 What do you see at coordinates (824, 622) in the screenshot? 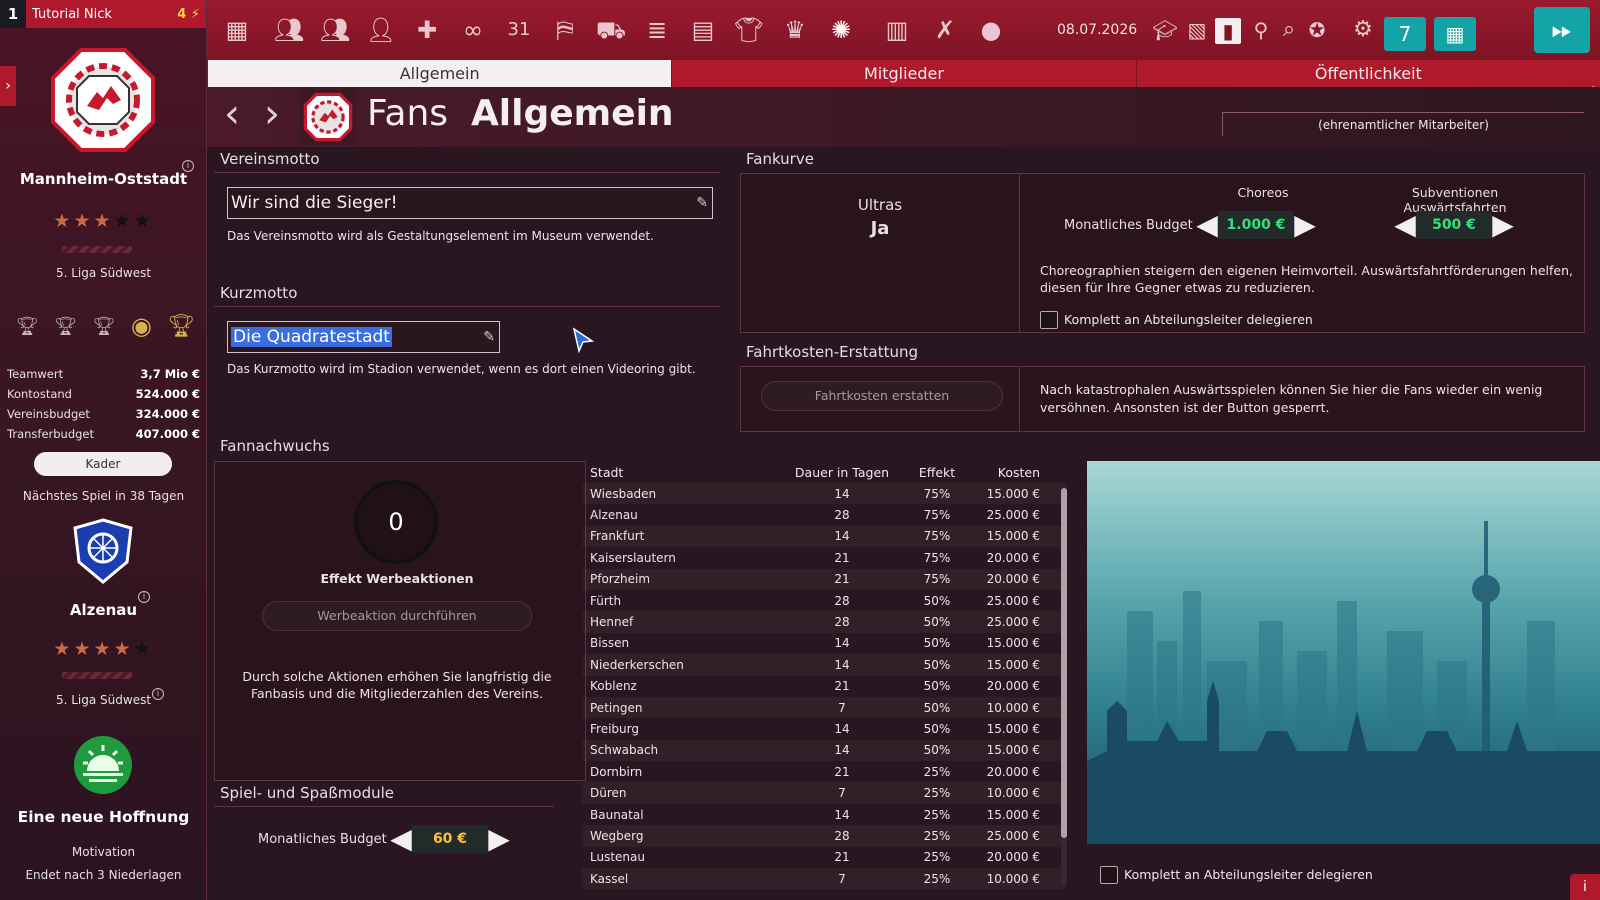
I see `table-row: Hennef 28 50% 25.000 €` at bounding box center [824, 622].